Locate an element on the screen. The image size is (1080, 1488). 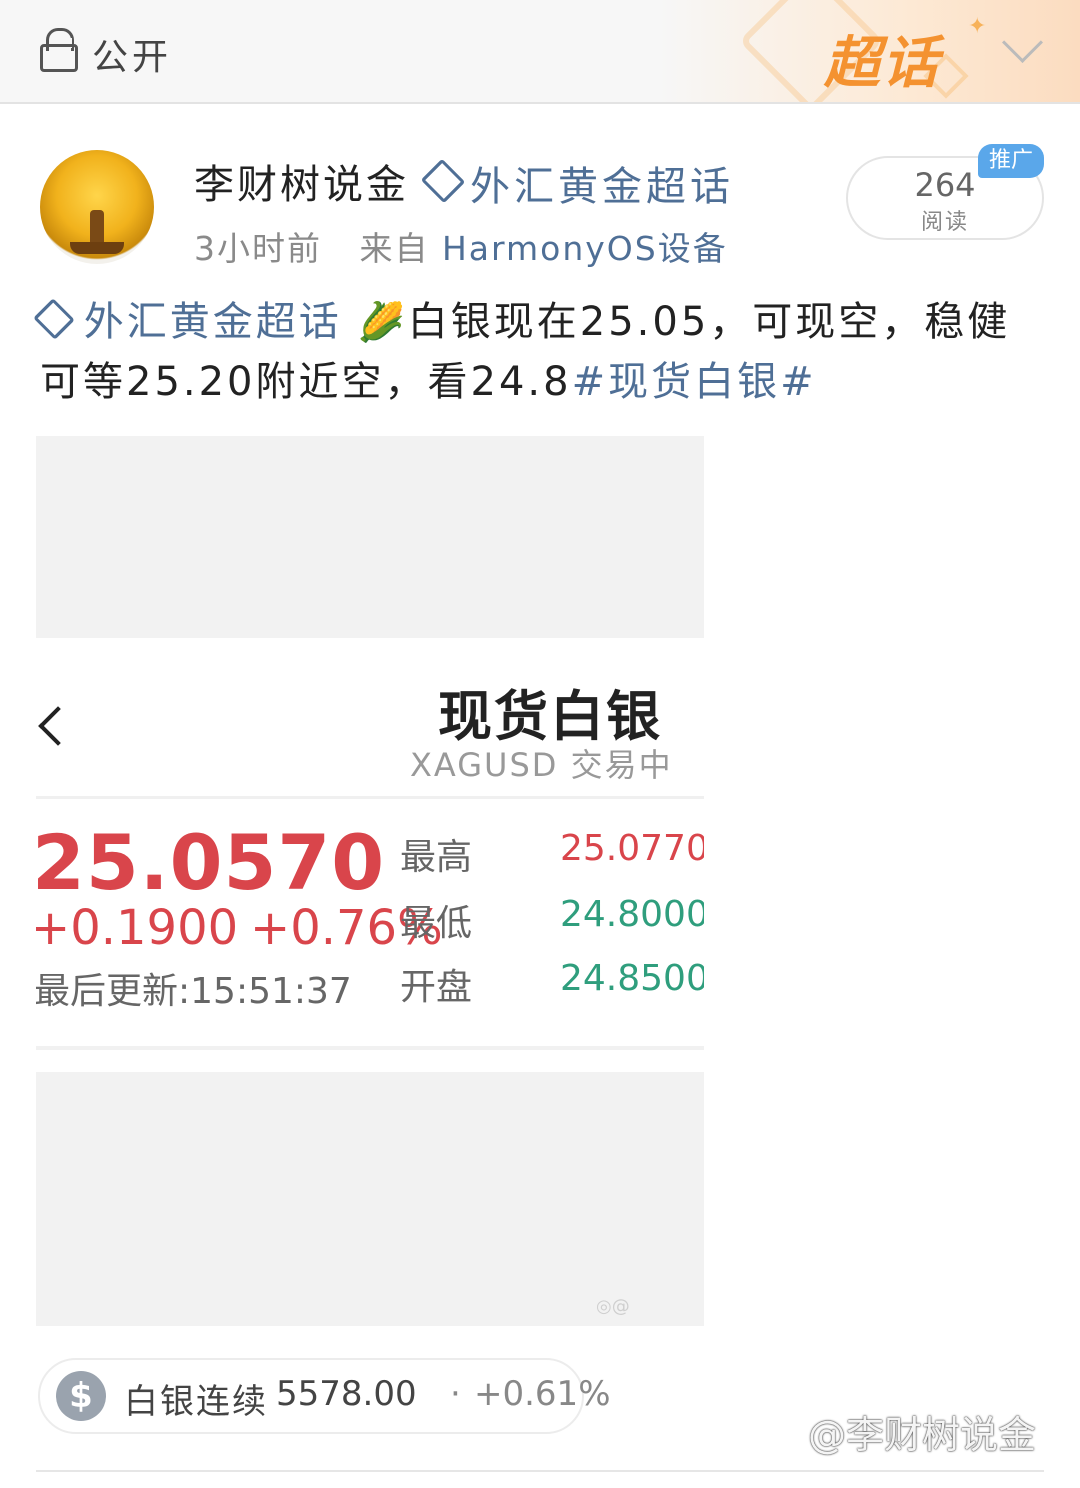
stat-label-low: 最低 is located at coordinates (436, 923).